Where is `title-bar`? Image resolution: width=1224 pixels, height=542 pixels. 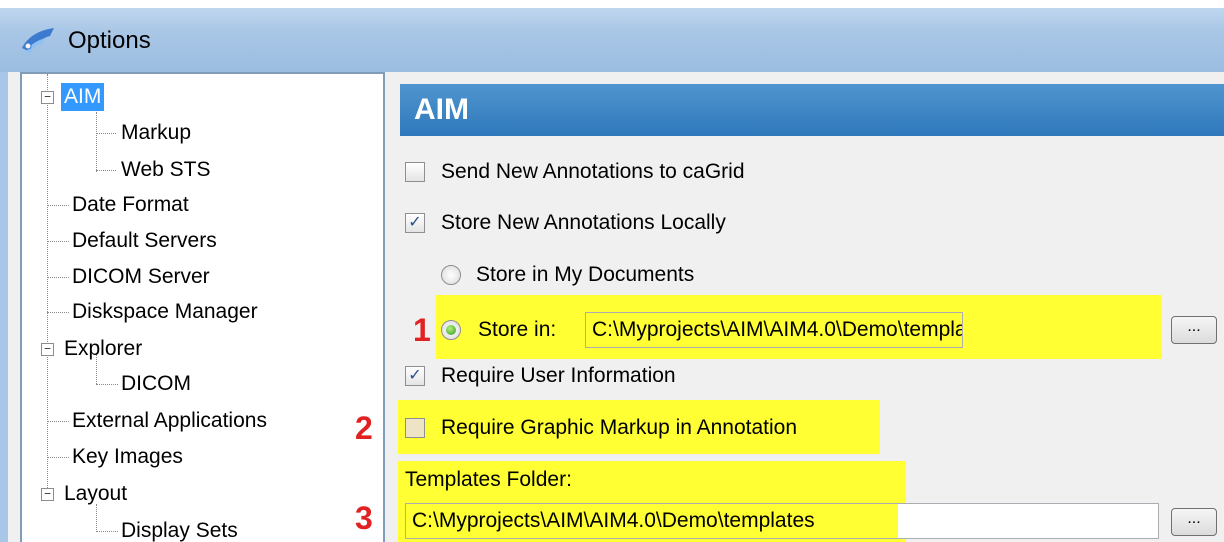
title-bar is located at coordinates (612, 36).